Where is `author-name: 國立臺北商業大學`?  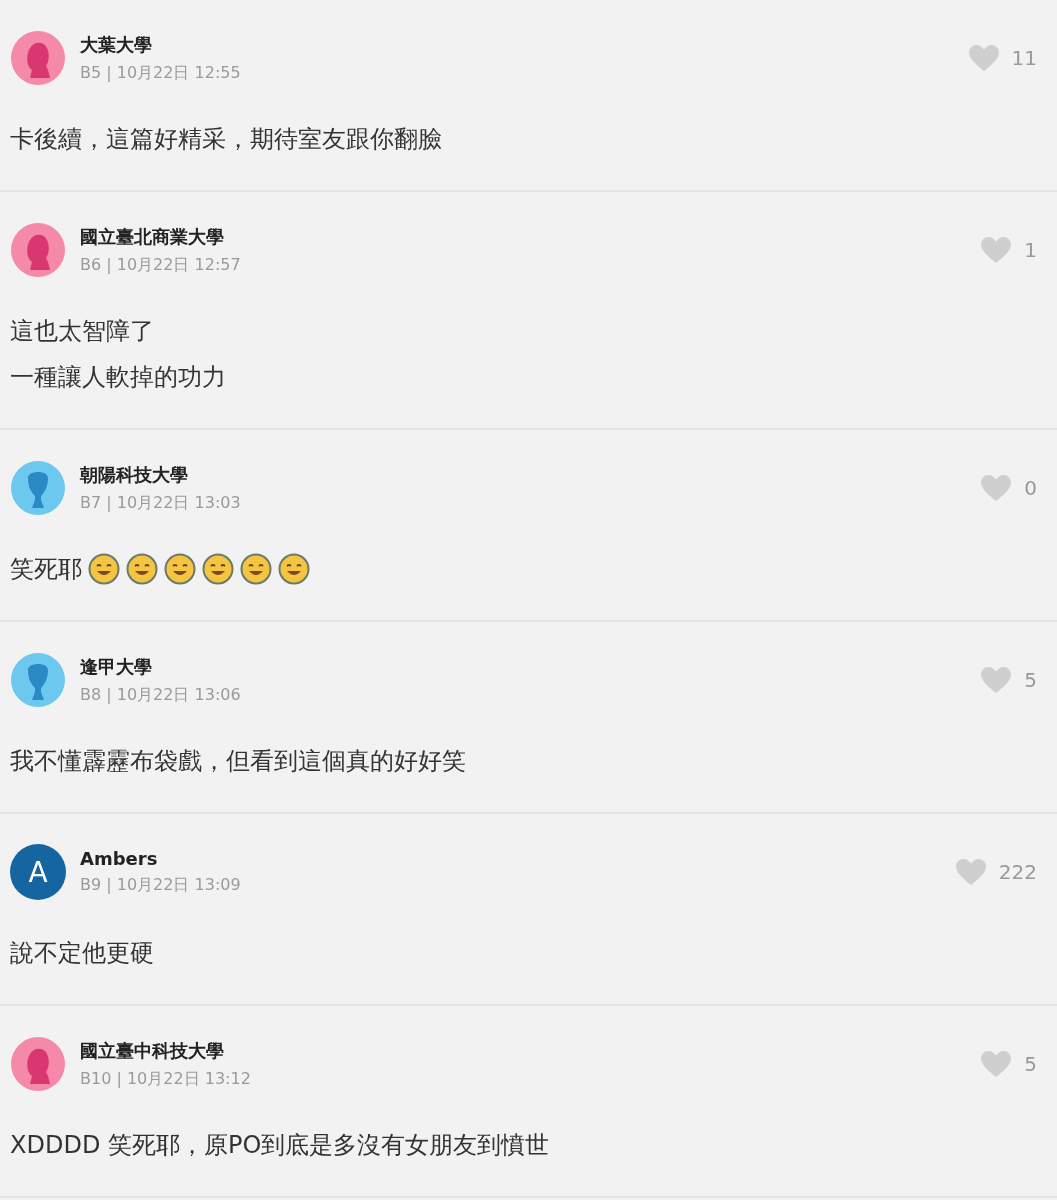
author-name: 國立臺北商業大學 is located at coordinates (517, 236).